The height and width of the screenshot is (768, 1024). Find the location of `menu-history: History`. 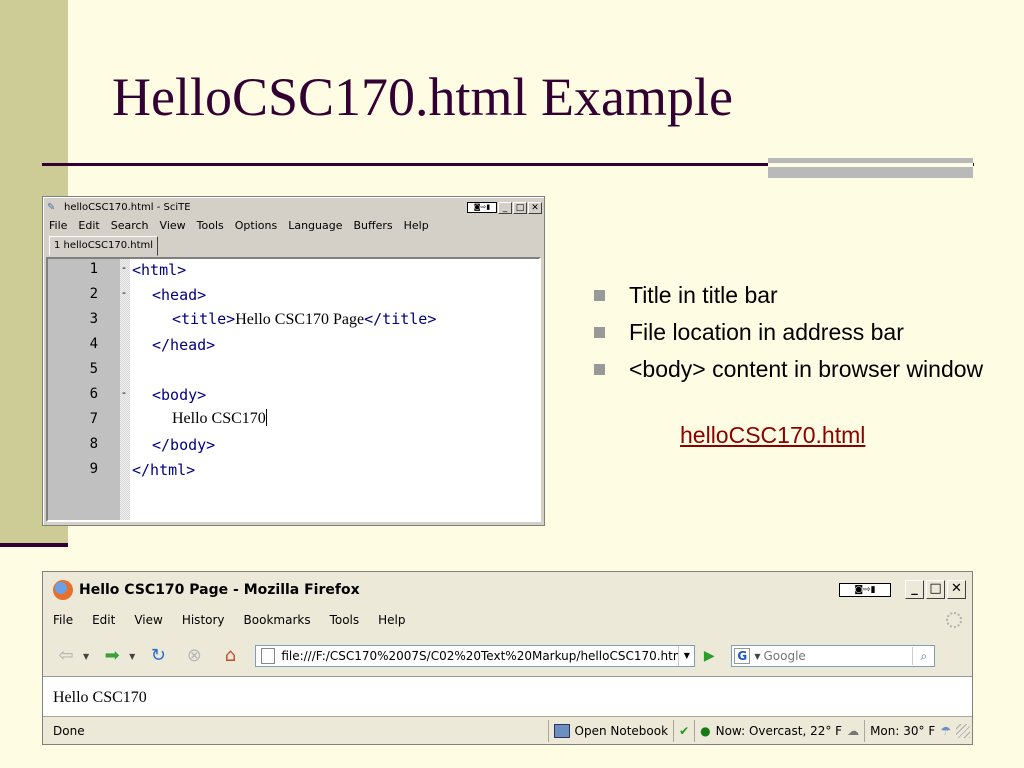

menu-history: History is located at coordinates (203, 620).